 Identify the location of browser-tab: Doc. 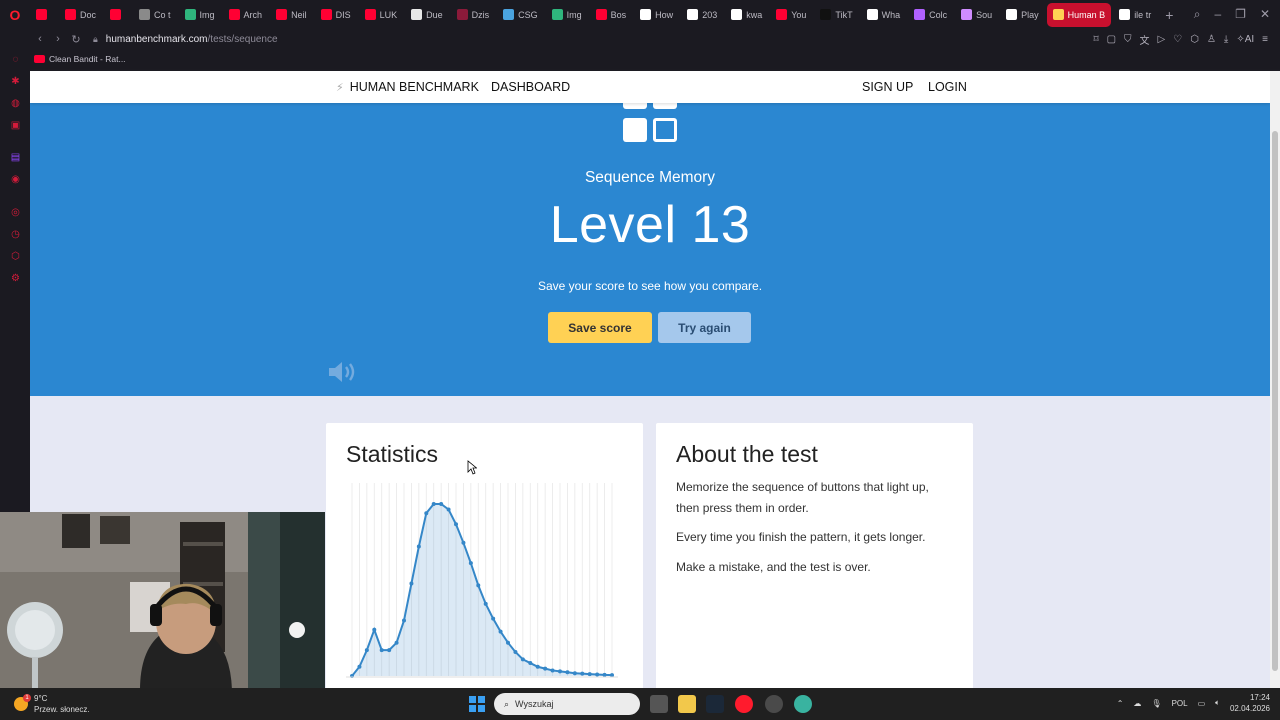
(80, 15).